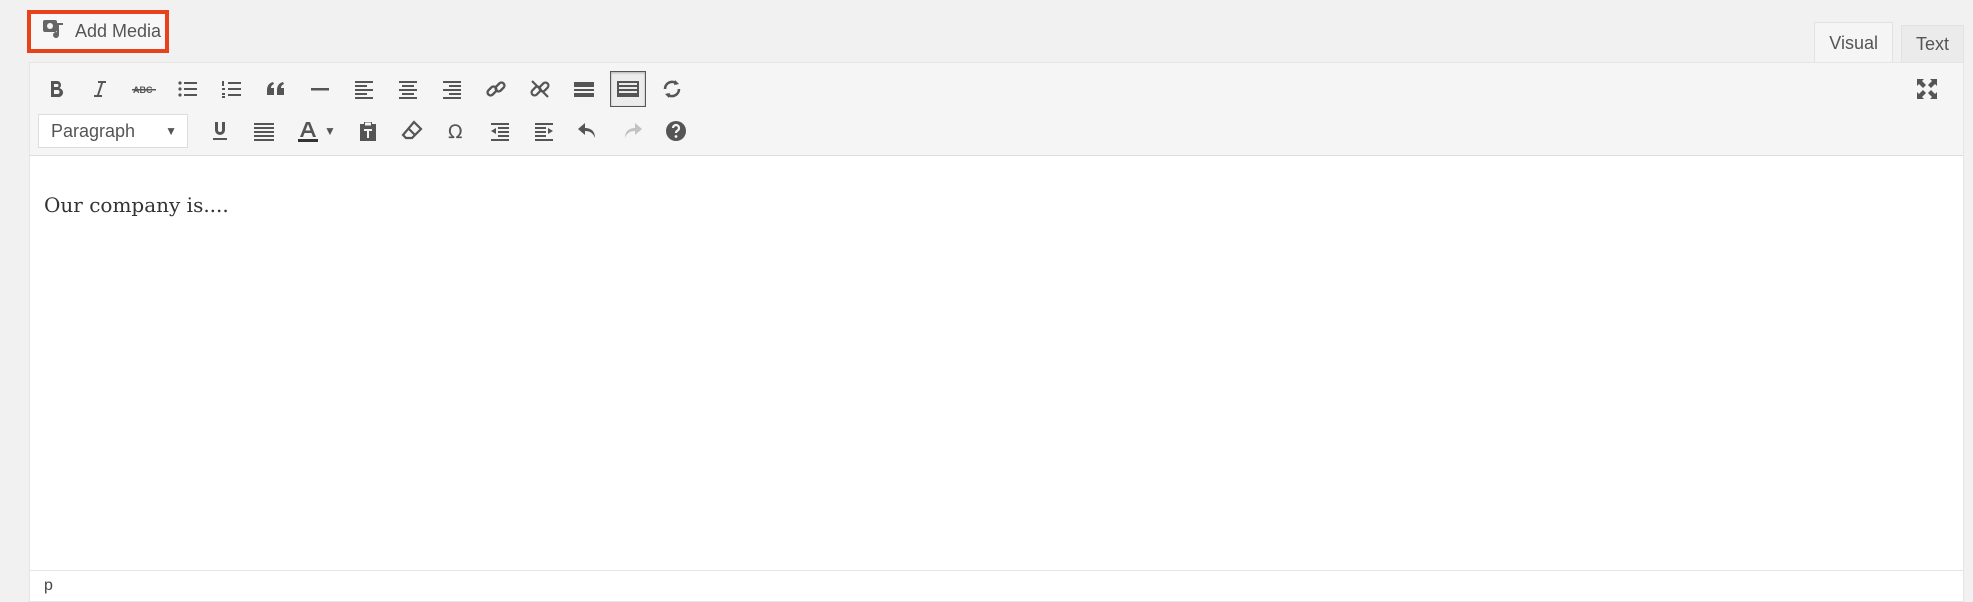  I want to click on outdent-icon, so click(500, 132).